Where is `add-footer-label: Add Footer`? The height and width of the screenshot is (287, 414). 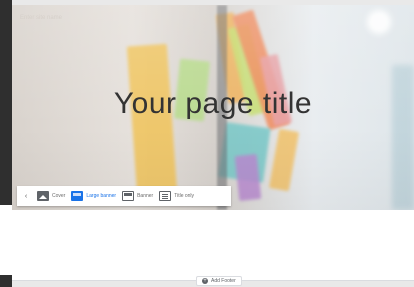 add-footer-label: Add Footer is located at coordinates (223, 281).